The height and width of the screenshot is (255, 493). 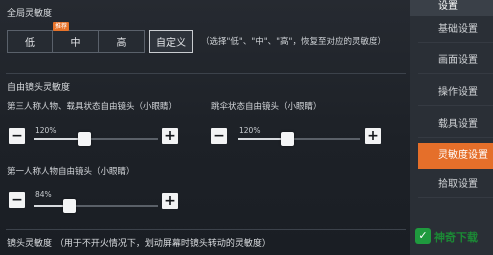 I want to click on parachute-free-look-label: 跳伞状态自由镜头（小眼睛）, so click(x=266, y=107).